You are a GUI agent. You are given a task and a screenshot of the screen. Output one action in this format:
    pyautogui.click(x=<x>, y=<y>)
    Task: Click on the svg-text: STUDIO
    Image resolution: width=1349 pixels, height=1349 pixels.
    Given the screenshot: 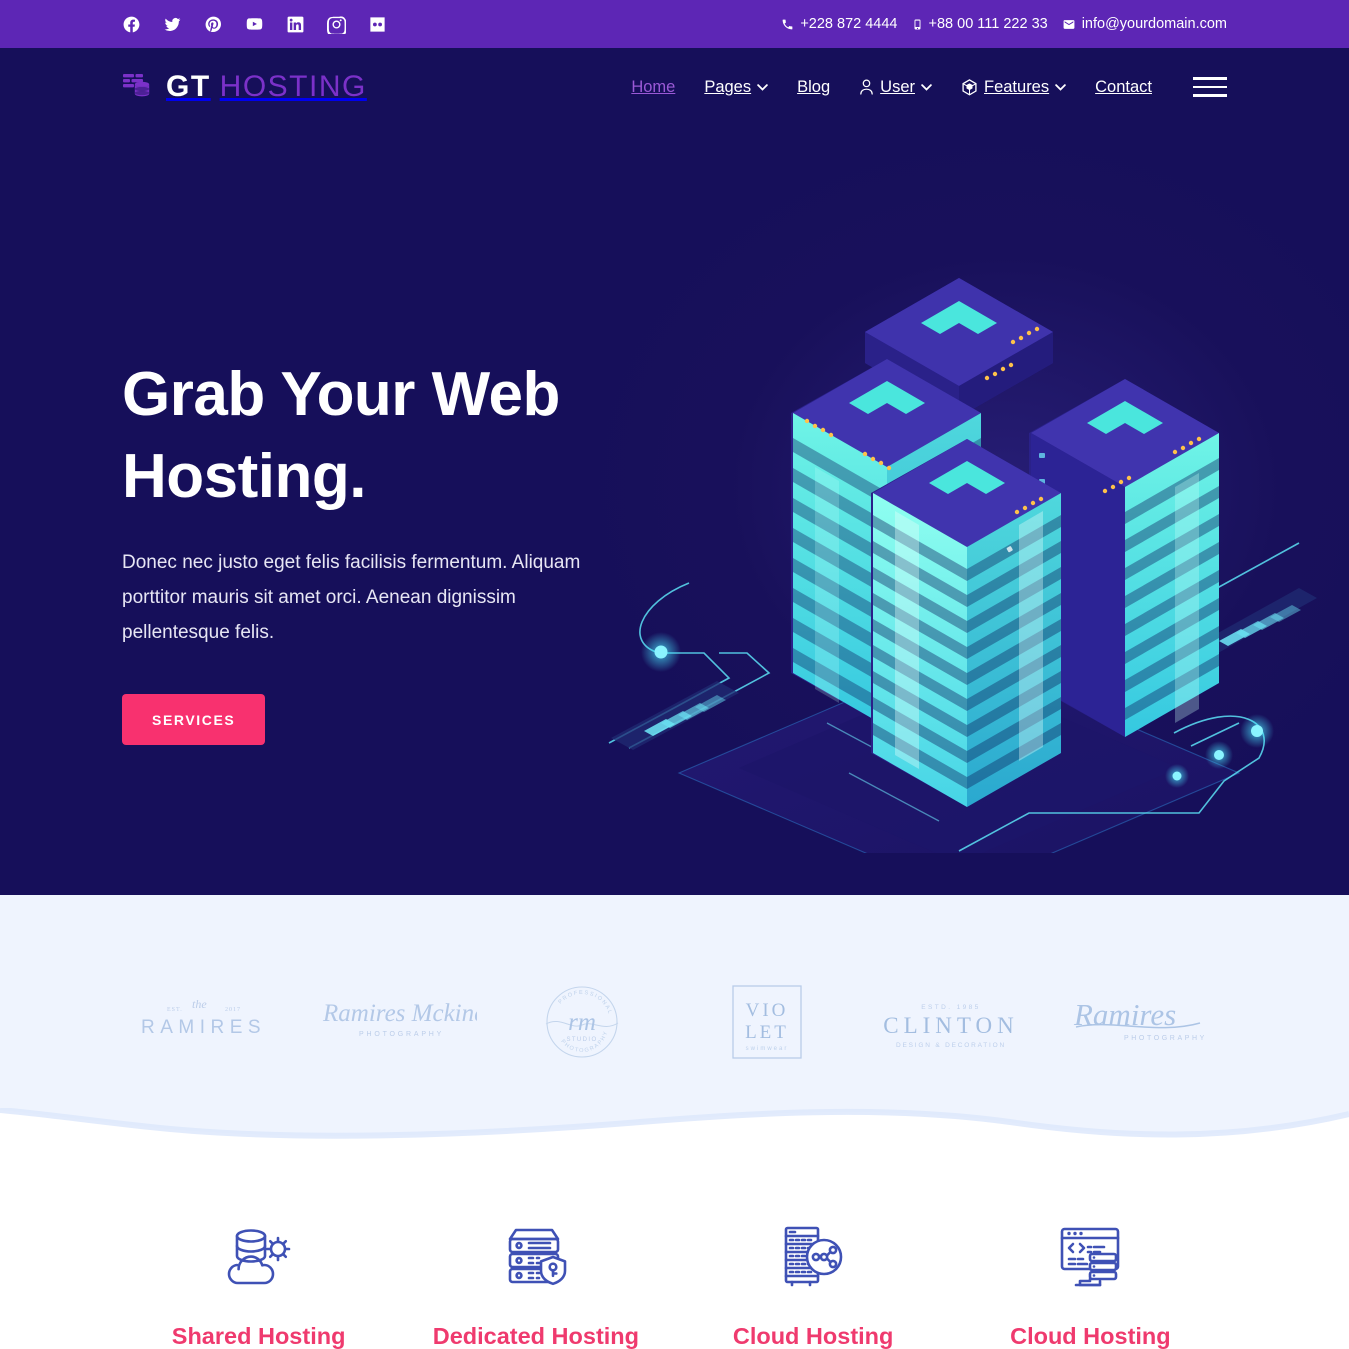 What is the action you would take?
    pyautogui.click(x=582, y=1040)
    